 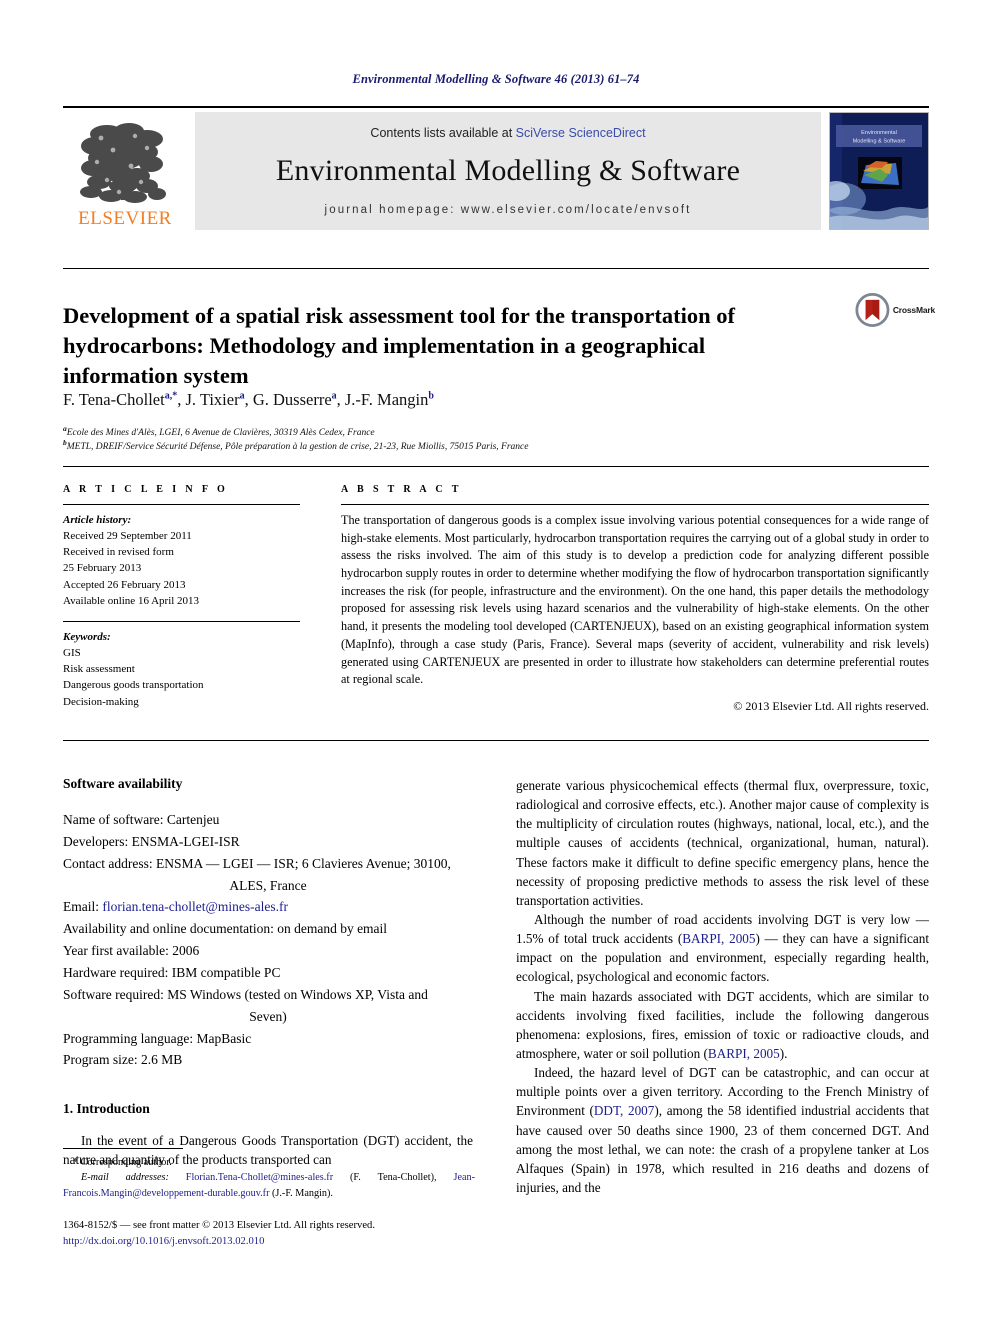 What do you see at coordinates (224, 1038) in the screenshot?
I see `software-item-value: MapBasic` at bounding box center [224, 1038].